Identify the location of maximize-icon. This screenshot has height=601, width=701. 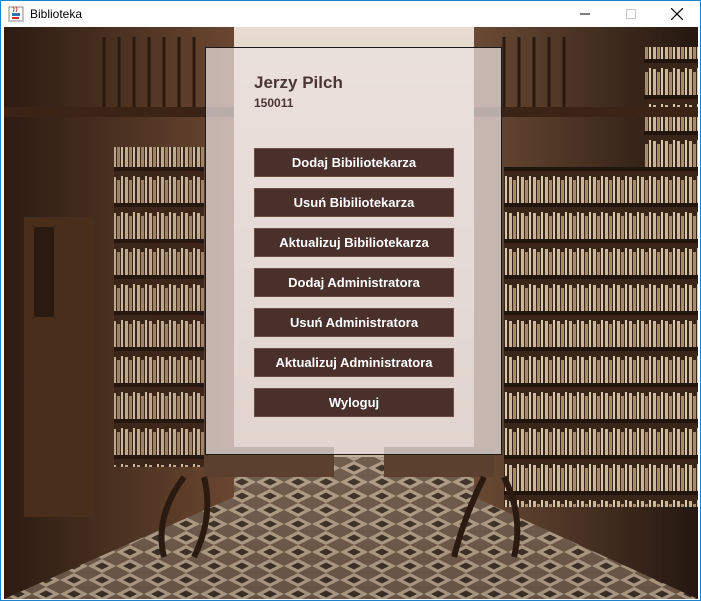
(631, 14).